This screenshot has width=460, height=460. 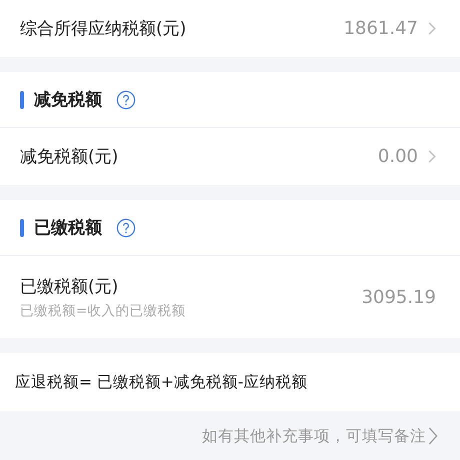 What do you see at coordinates (70, 157) in the screenshot?
I see `row-label: 减免税额(元)` at bounding box center [70, 157].